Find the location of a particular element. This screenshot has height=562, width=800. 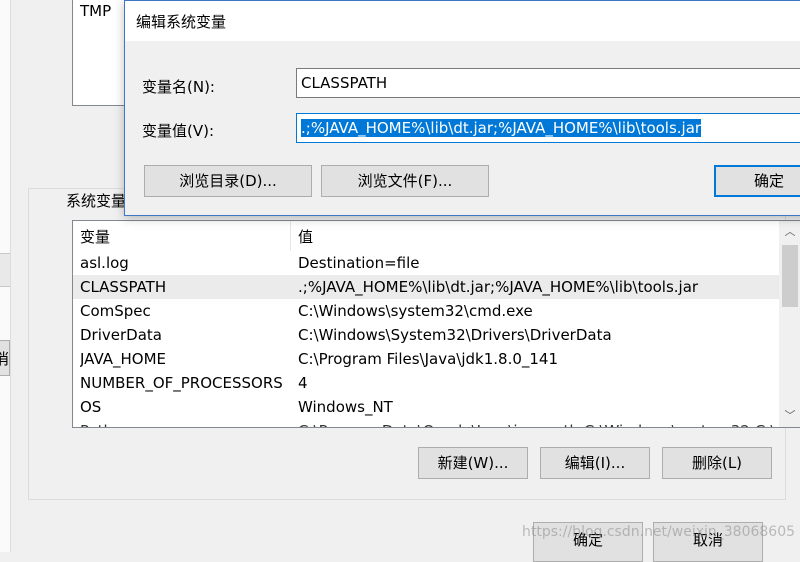

variable-value-label: 变量值(V): is located at coordinates (178, 131).